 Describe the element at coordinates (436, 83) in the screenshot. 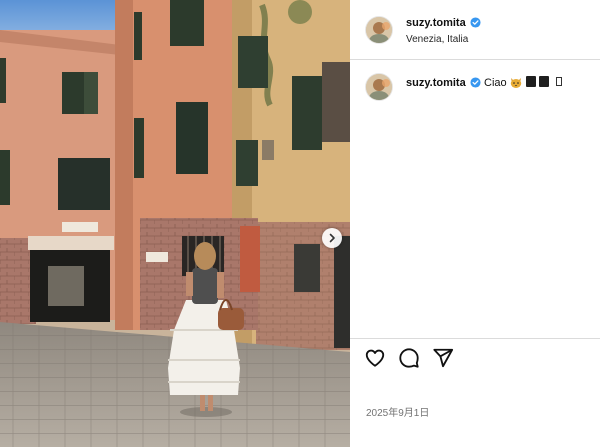

I see `caption-username: suzy.tomita` at that location.